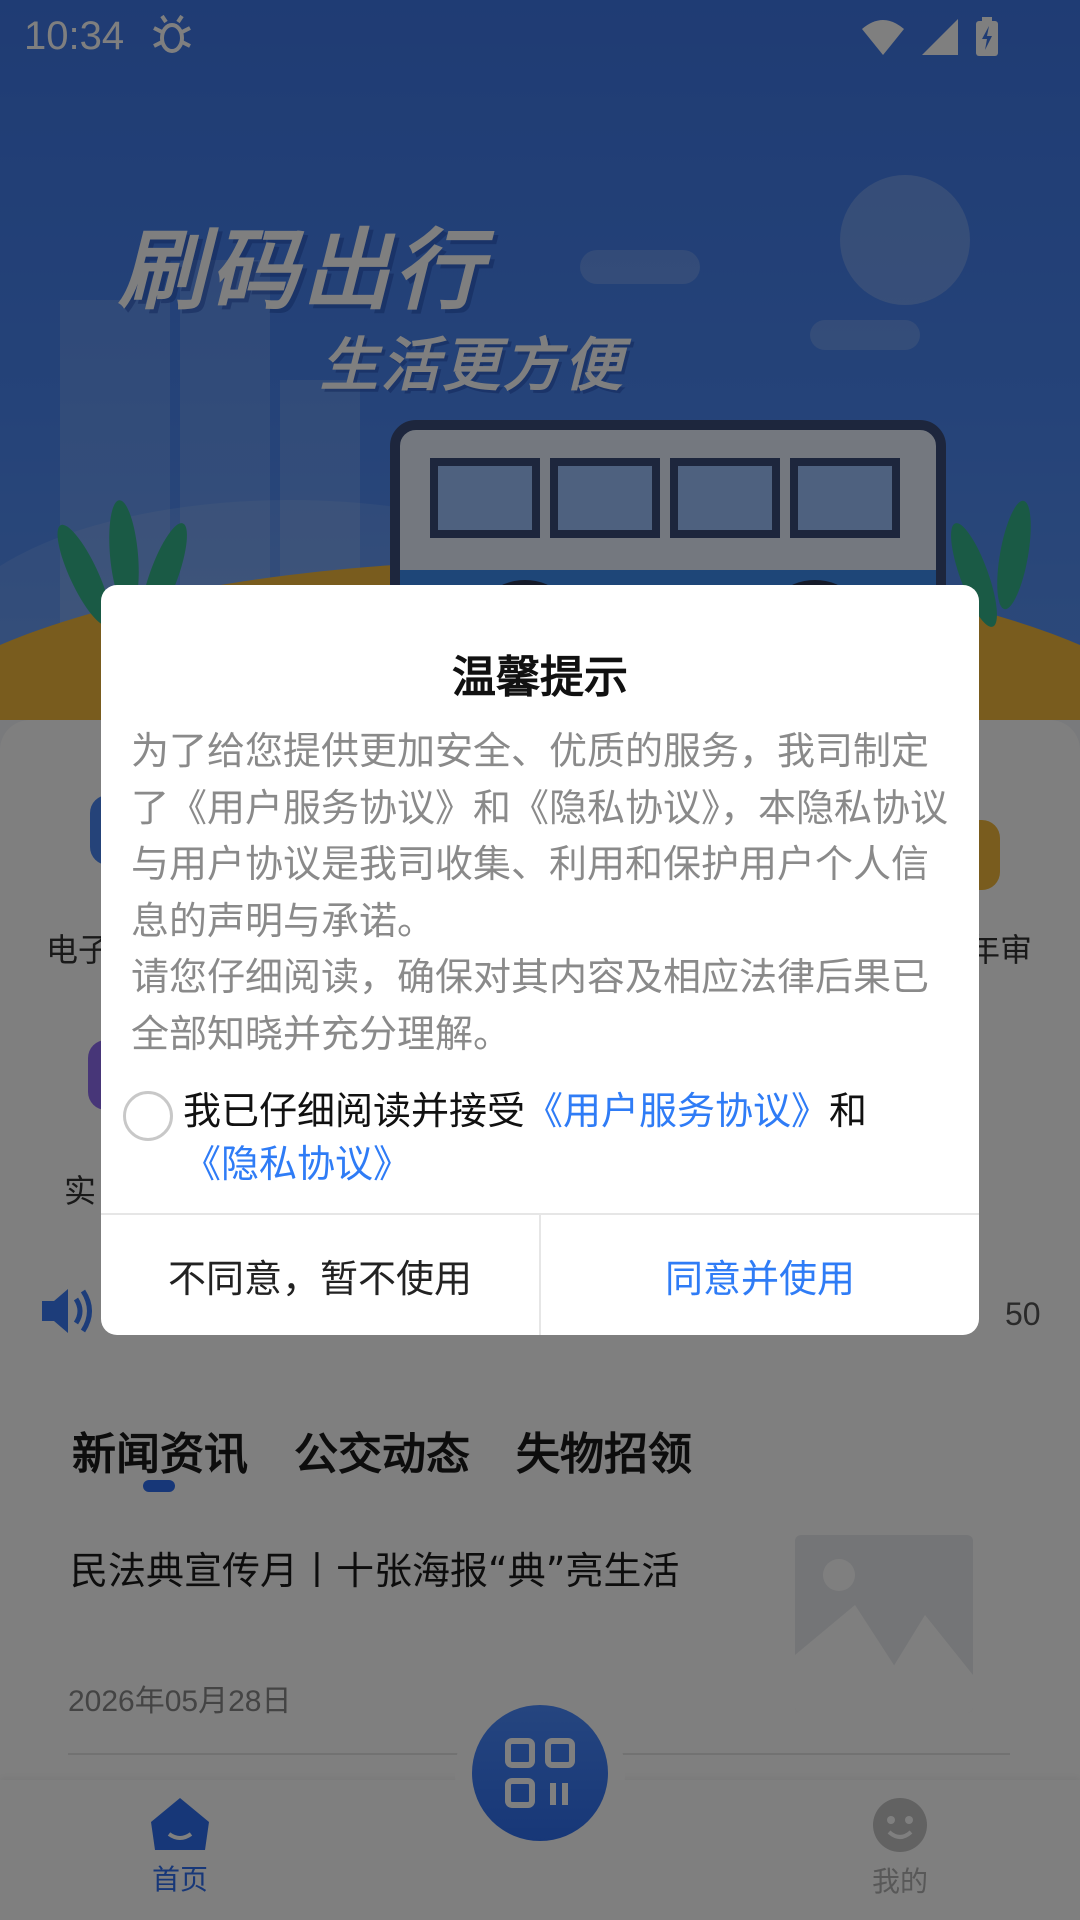 Image resolution: width=1080 pixels, height=1920 pixels. What do you see at coordinates (760, 1275) in the screenshot?
I see `agree-button: 同意并使用` at bounding box center [760, 1275].